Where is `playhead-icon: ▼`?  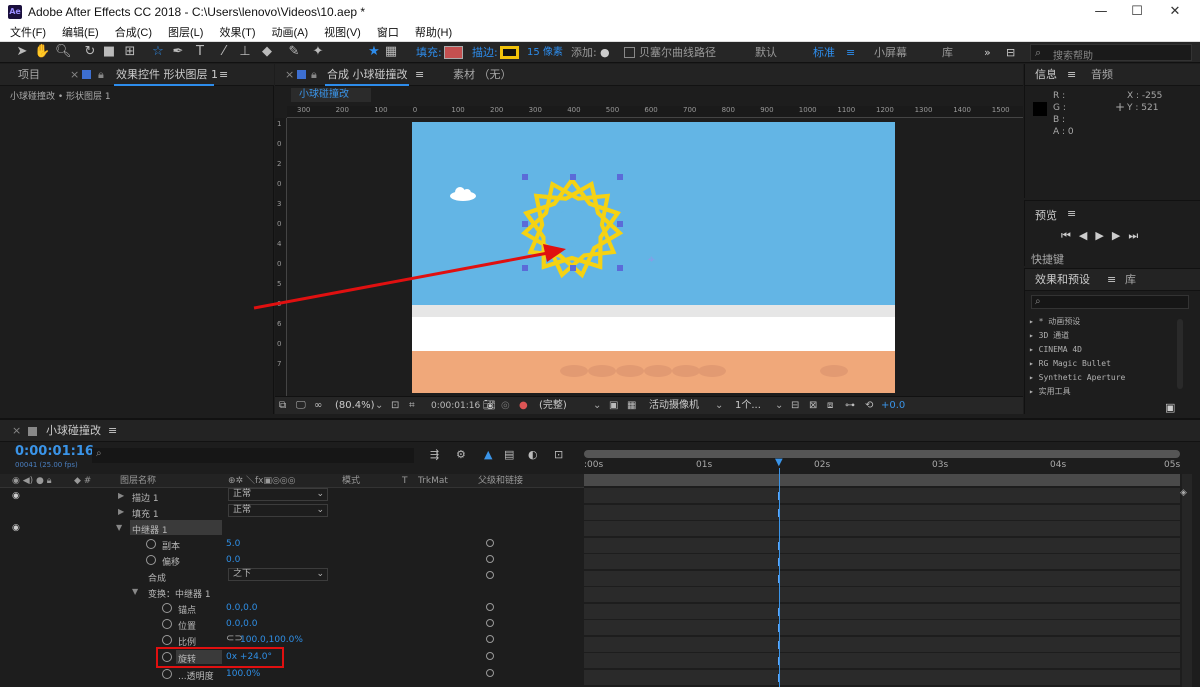
playhead-icon: ▼ is located at coordinates (780, 463).